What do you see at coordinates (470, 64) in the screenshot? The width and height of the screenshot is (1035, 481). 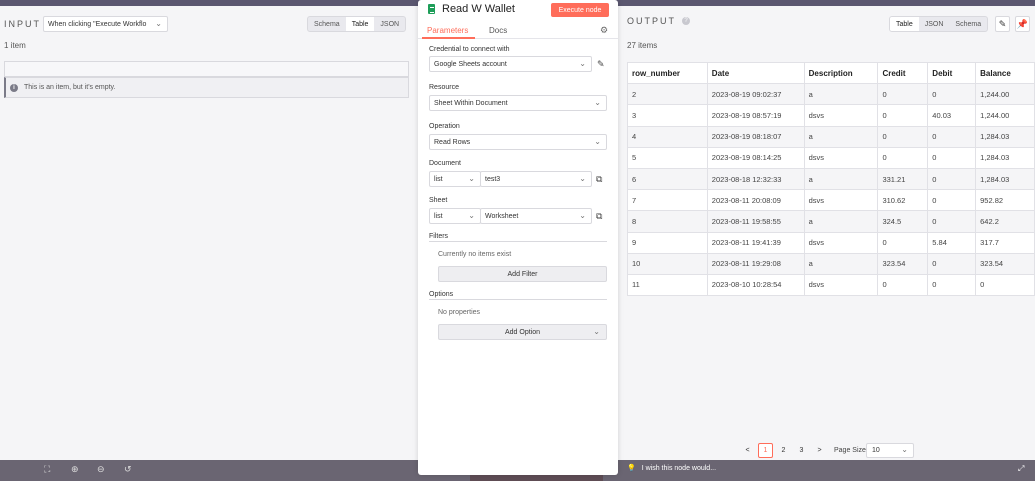 I see `credential-value: Google Sheets account` at bounding box center [470, 64].